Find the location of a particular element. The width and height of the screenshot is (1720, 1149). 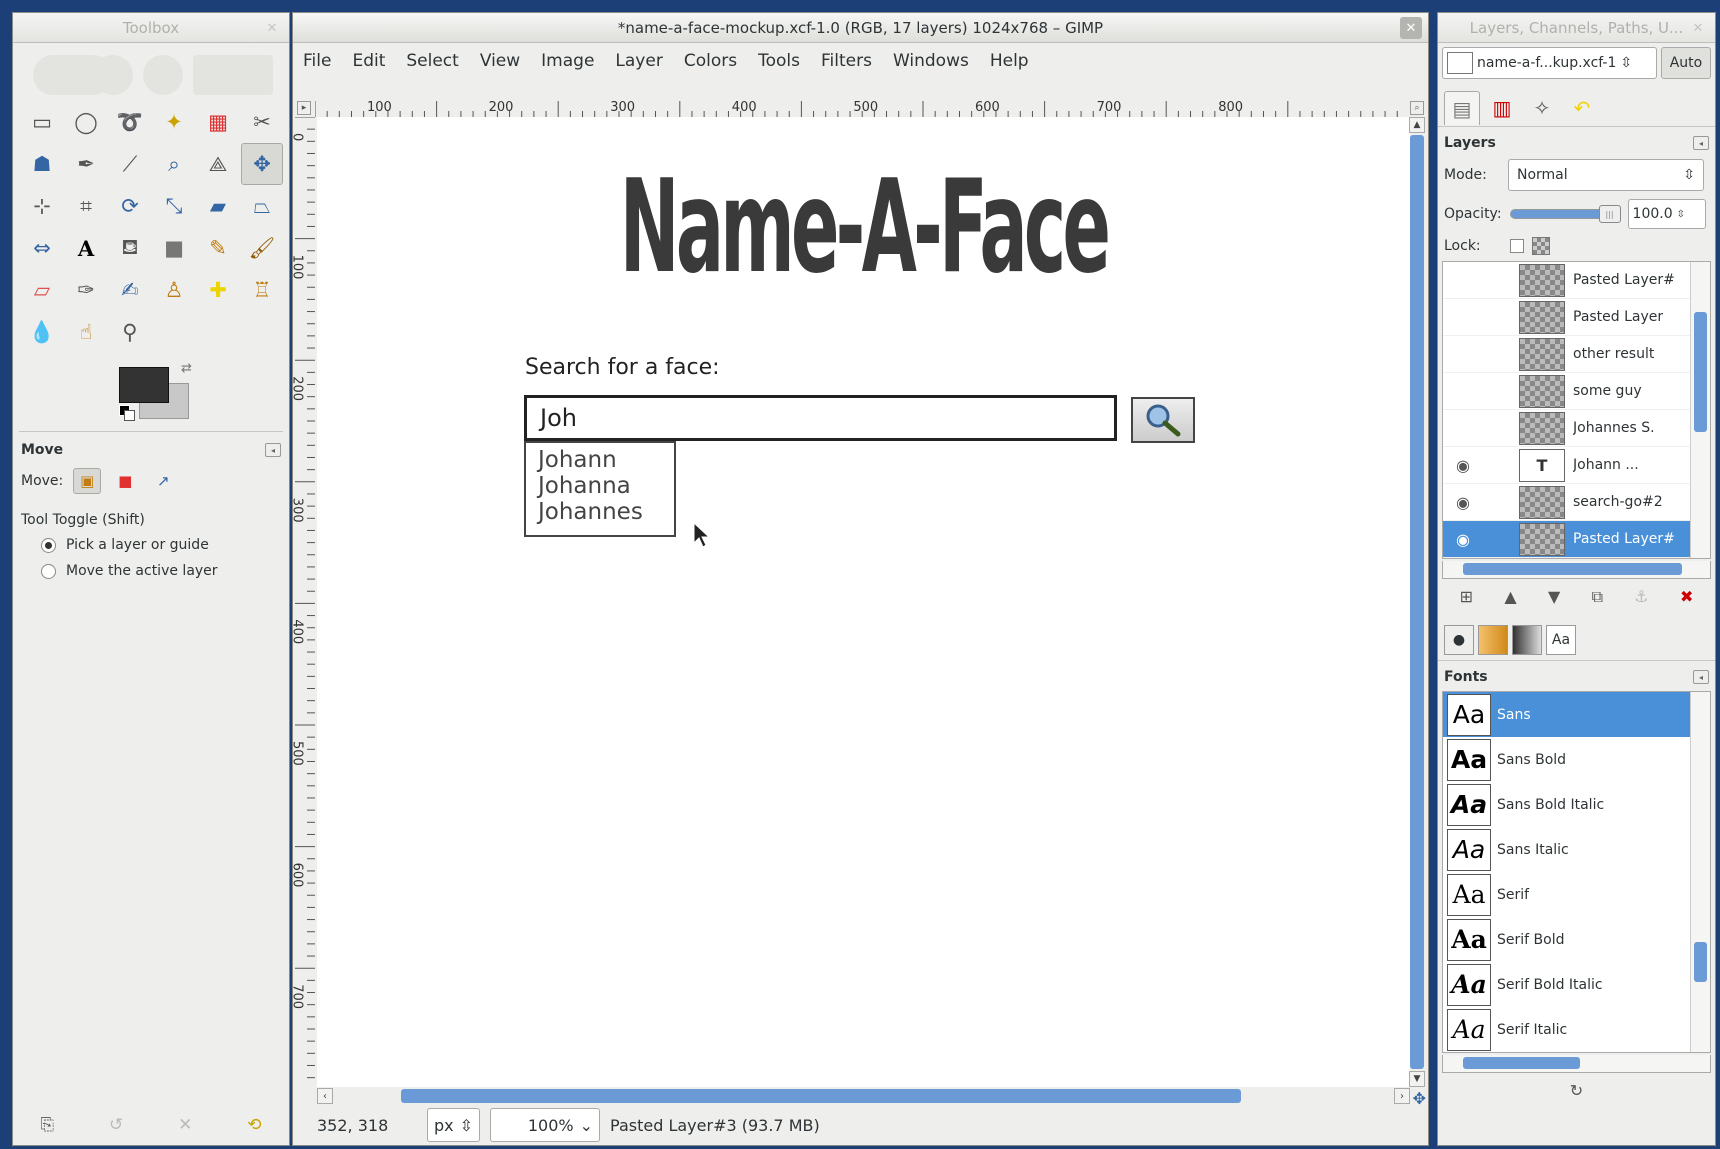

color-picker-icon: ⟋ is located at coordinates (130, 164).